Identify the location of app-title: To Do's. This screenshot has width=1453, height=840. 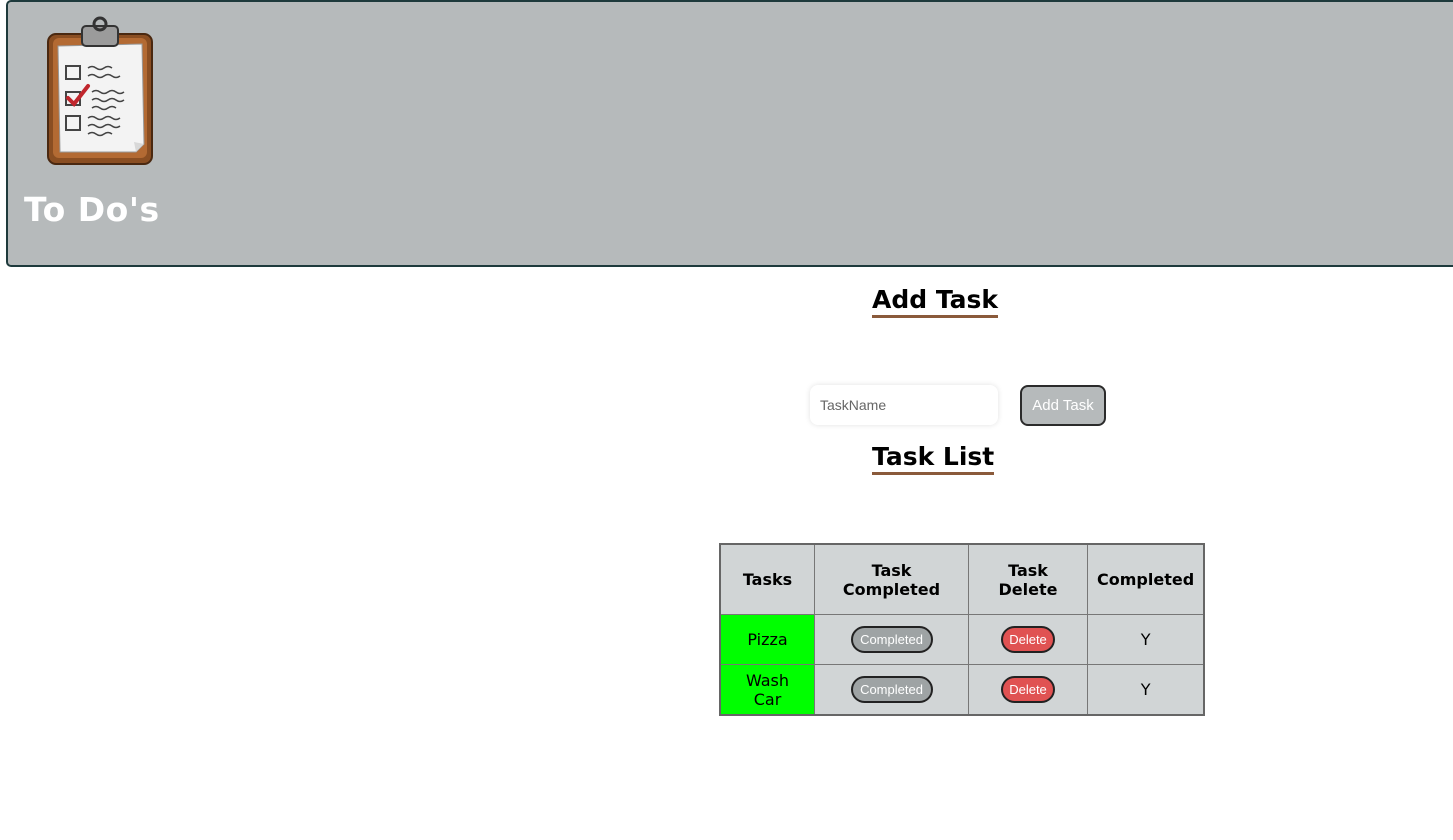
(92, 209).